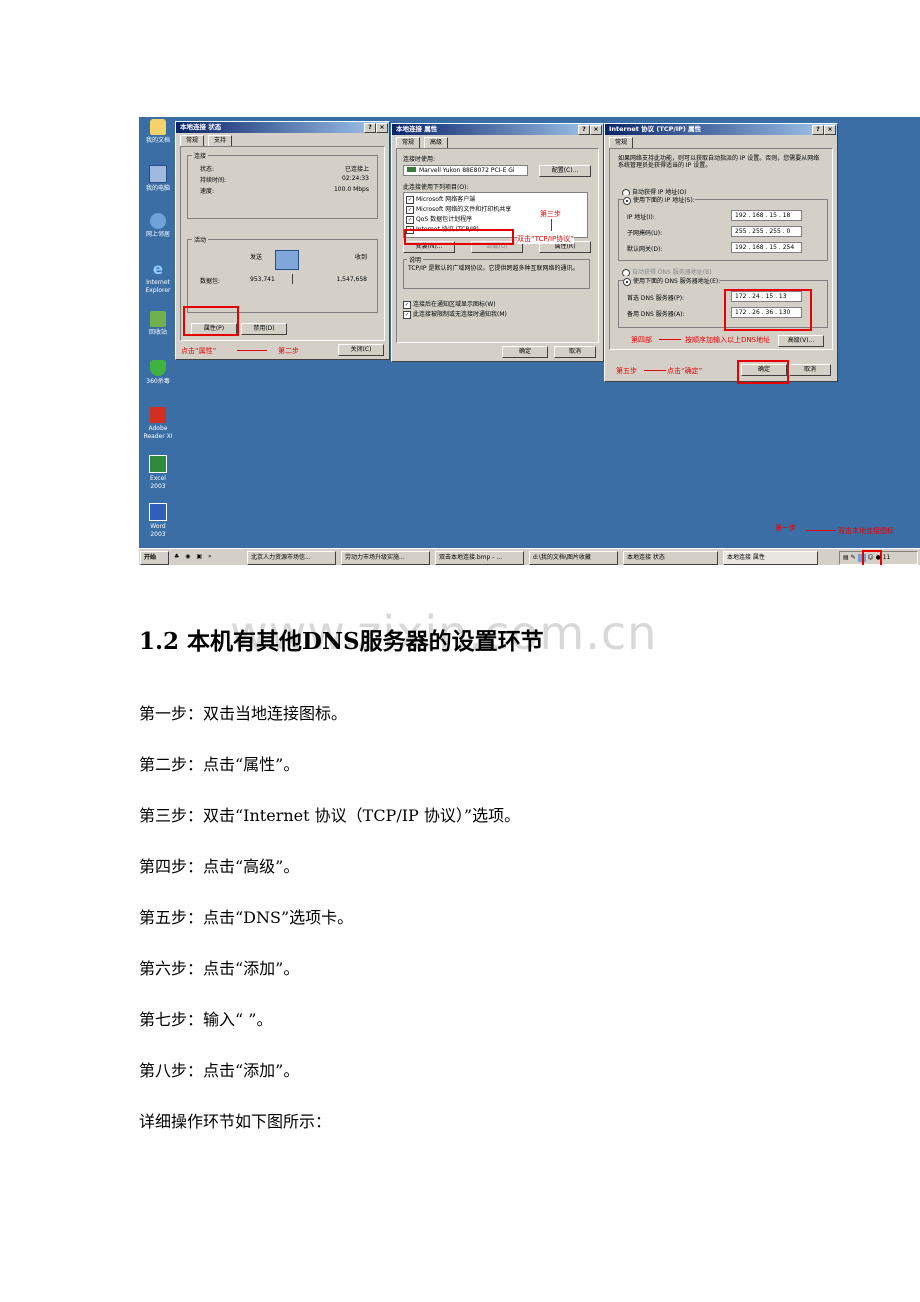 This screenshot has width=920, height=1302. Describe the element at coordinates (158, 512) in the screenshot. I see `word-icon` at that location.